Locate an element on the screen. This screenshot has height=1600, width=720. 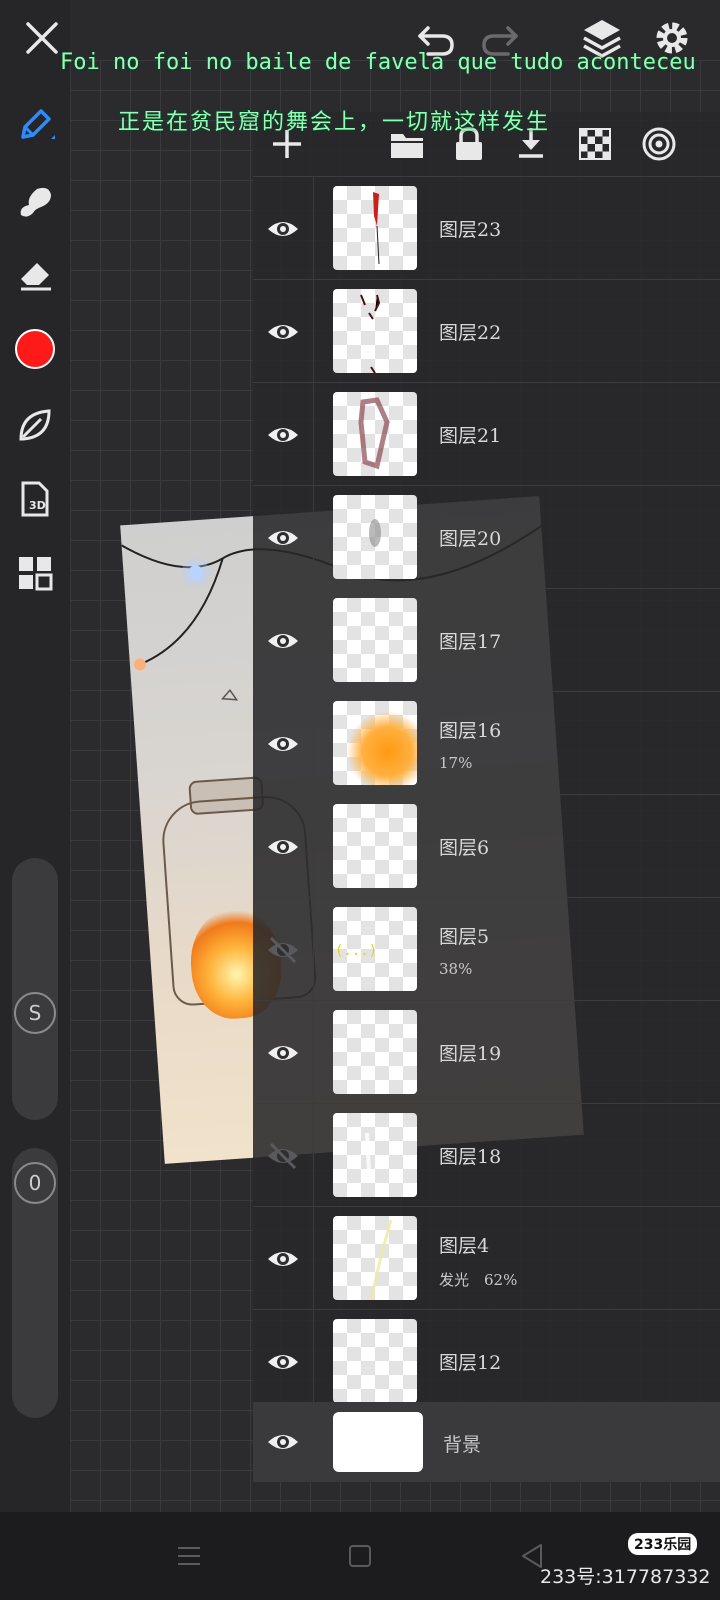
home-button is located at coordinates (360, 1556).